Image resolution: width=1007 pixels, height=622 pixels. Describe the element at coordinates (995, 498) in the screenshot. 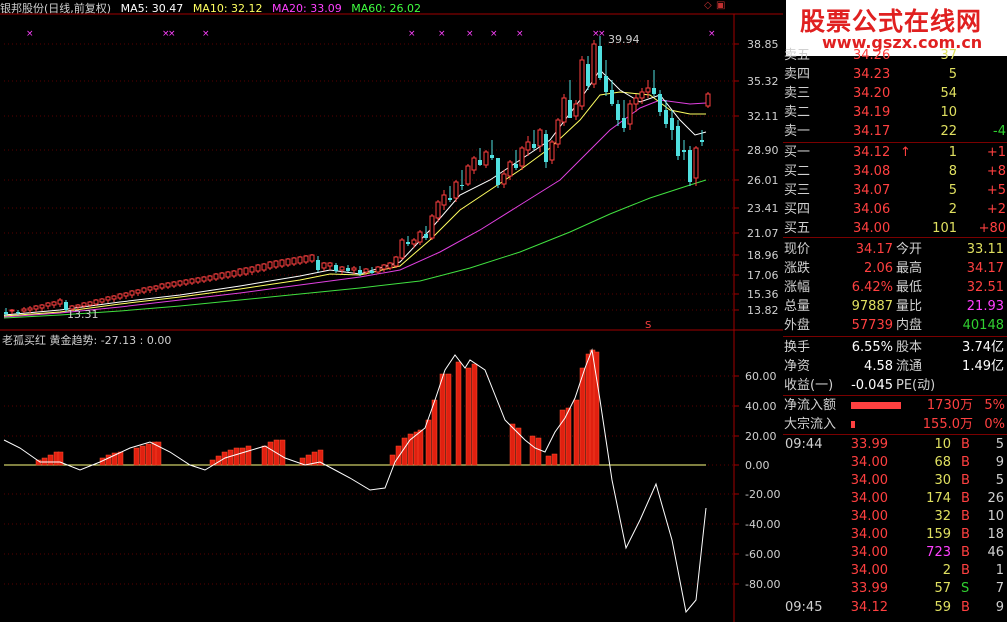

I see `tick-count: 26` at that location.